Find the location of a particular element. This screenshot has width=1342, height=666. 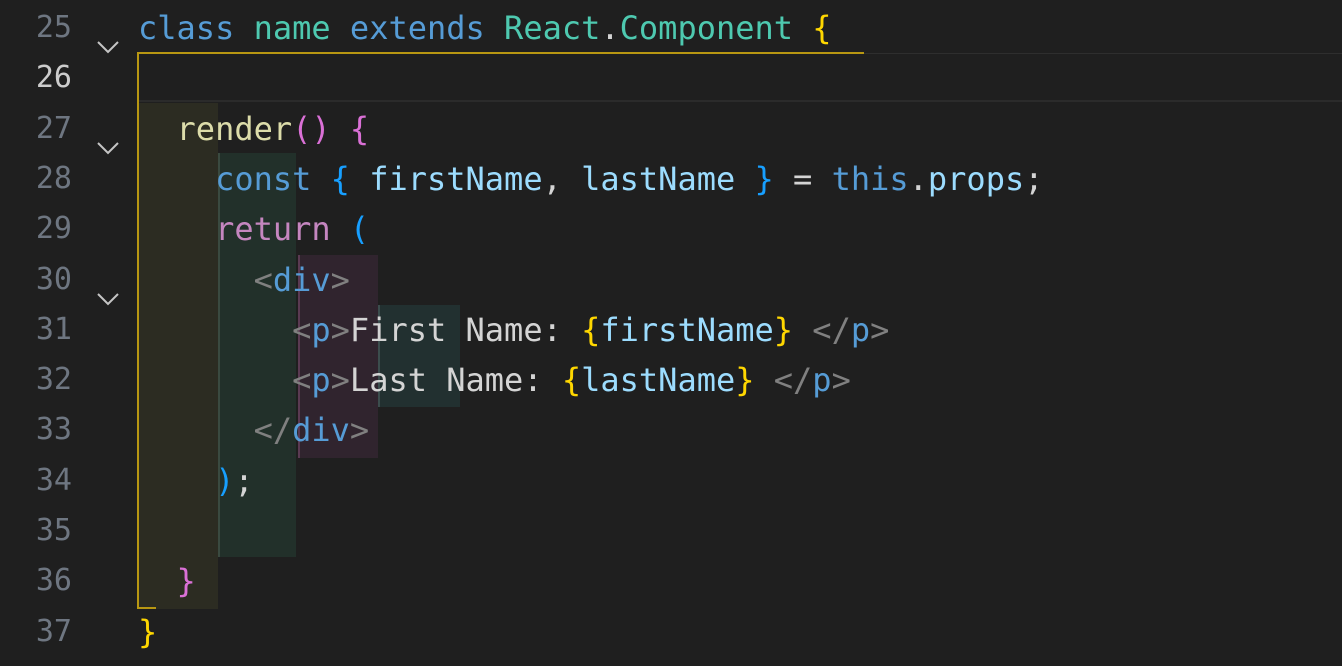

code-line: 29 return ( is located at coordinates (671, 229).